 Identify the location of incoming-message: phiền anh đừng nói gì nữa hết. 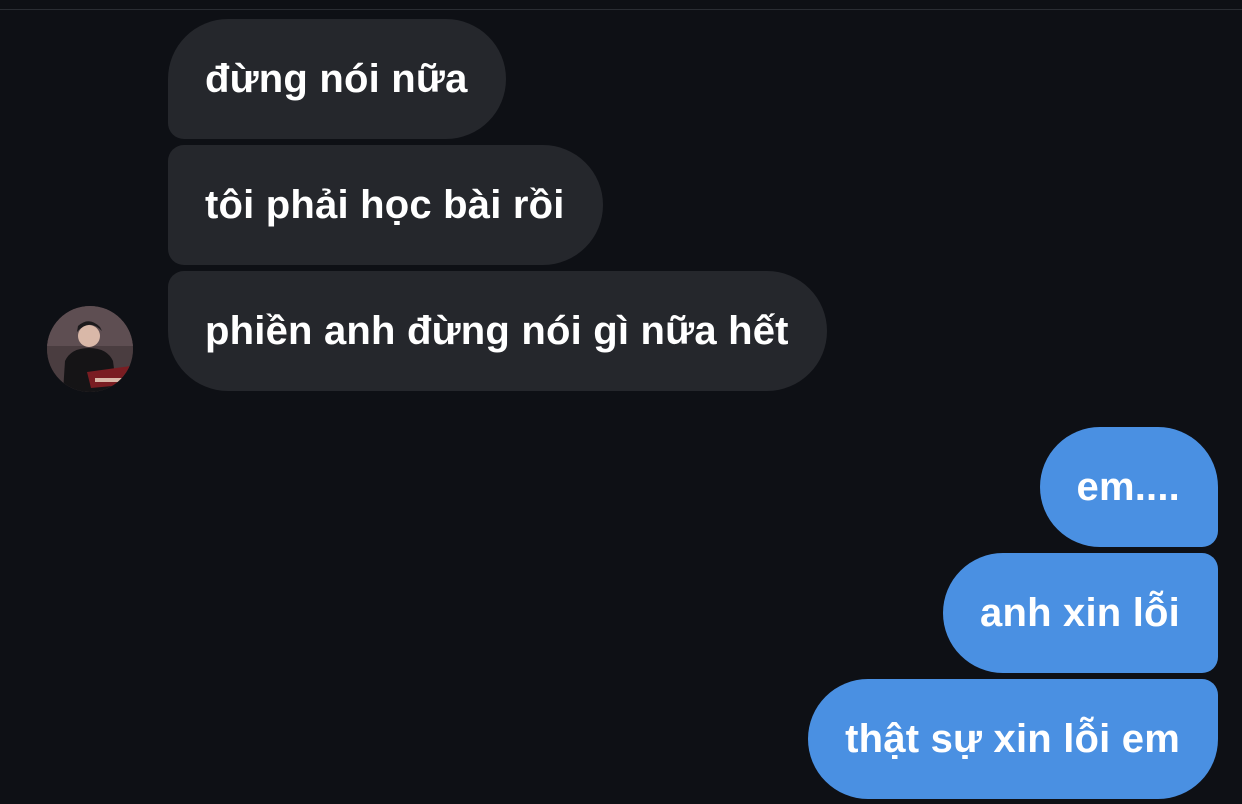
(497, 331).